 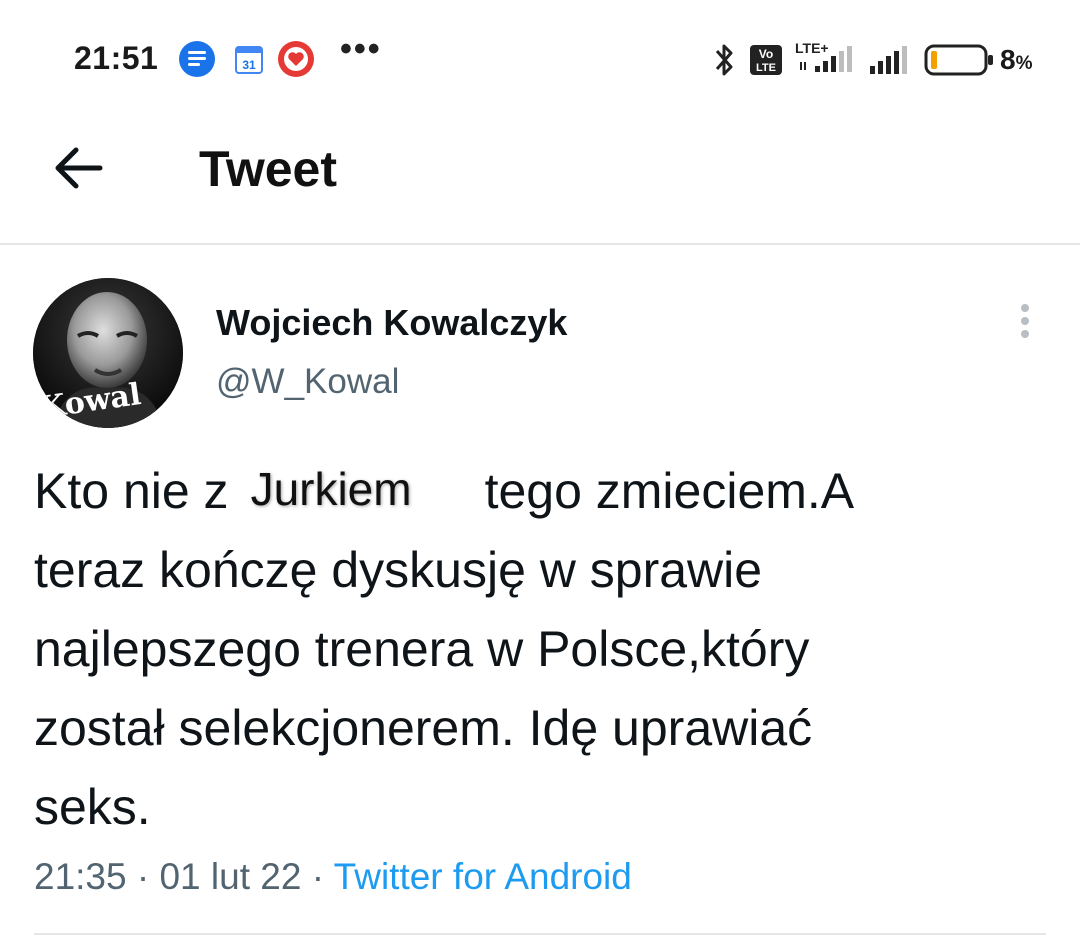 I want to click on calendar-day: 31, so click(x=249, y=65).